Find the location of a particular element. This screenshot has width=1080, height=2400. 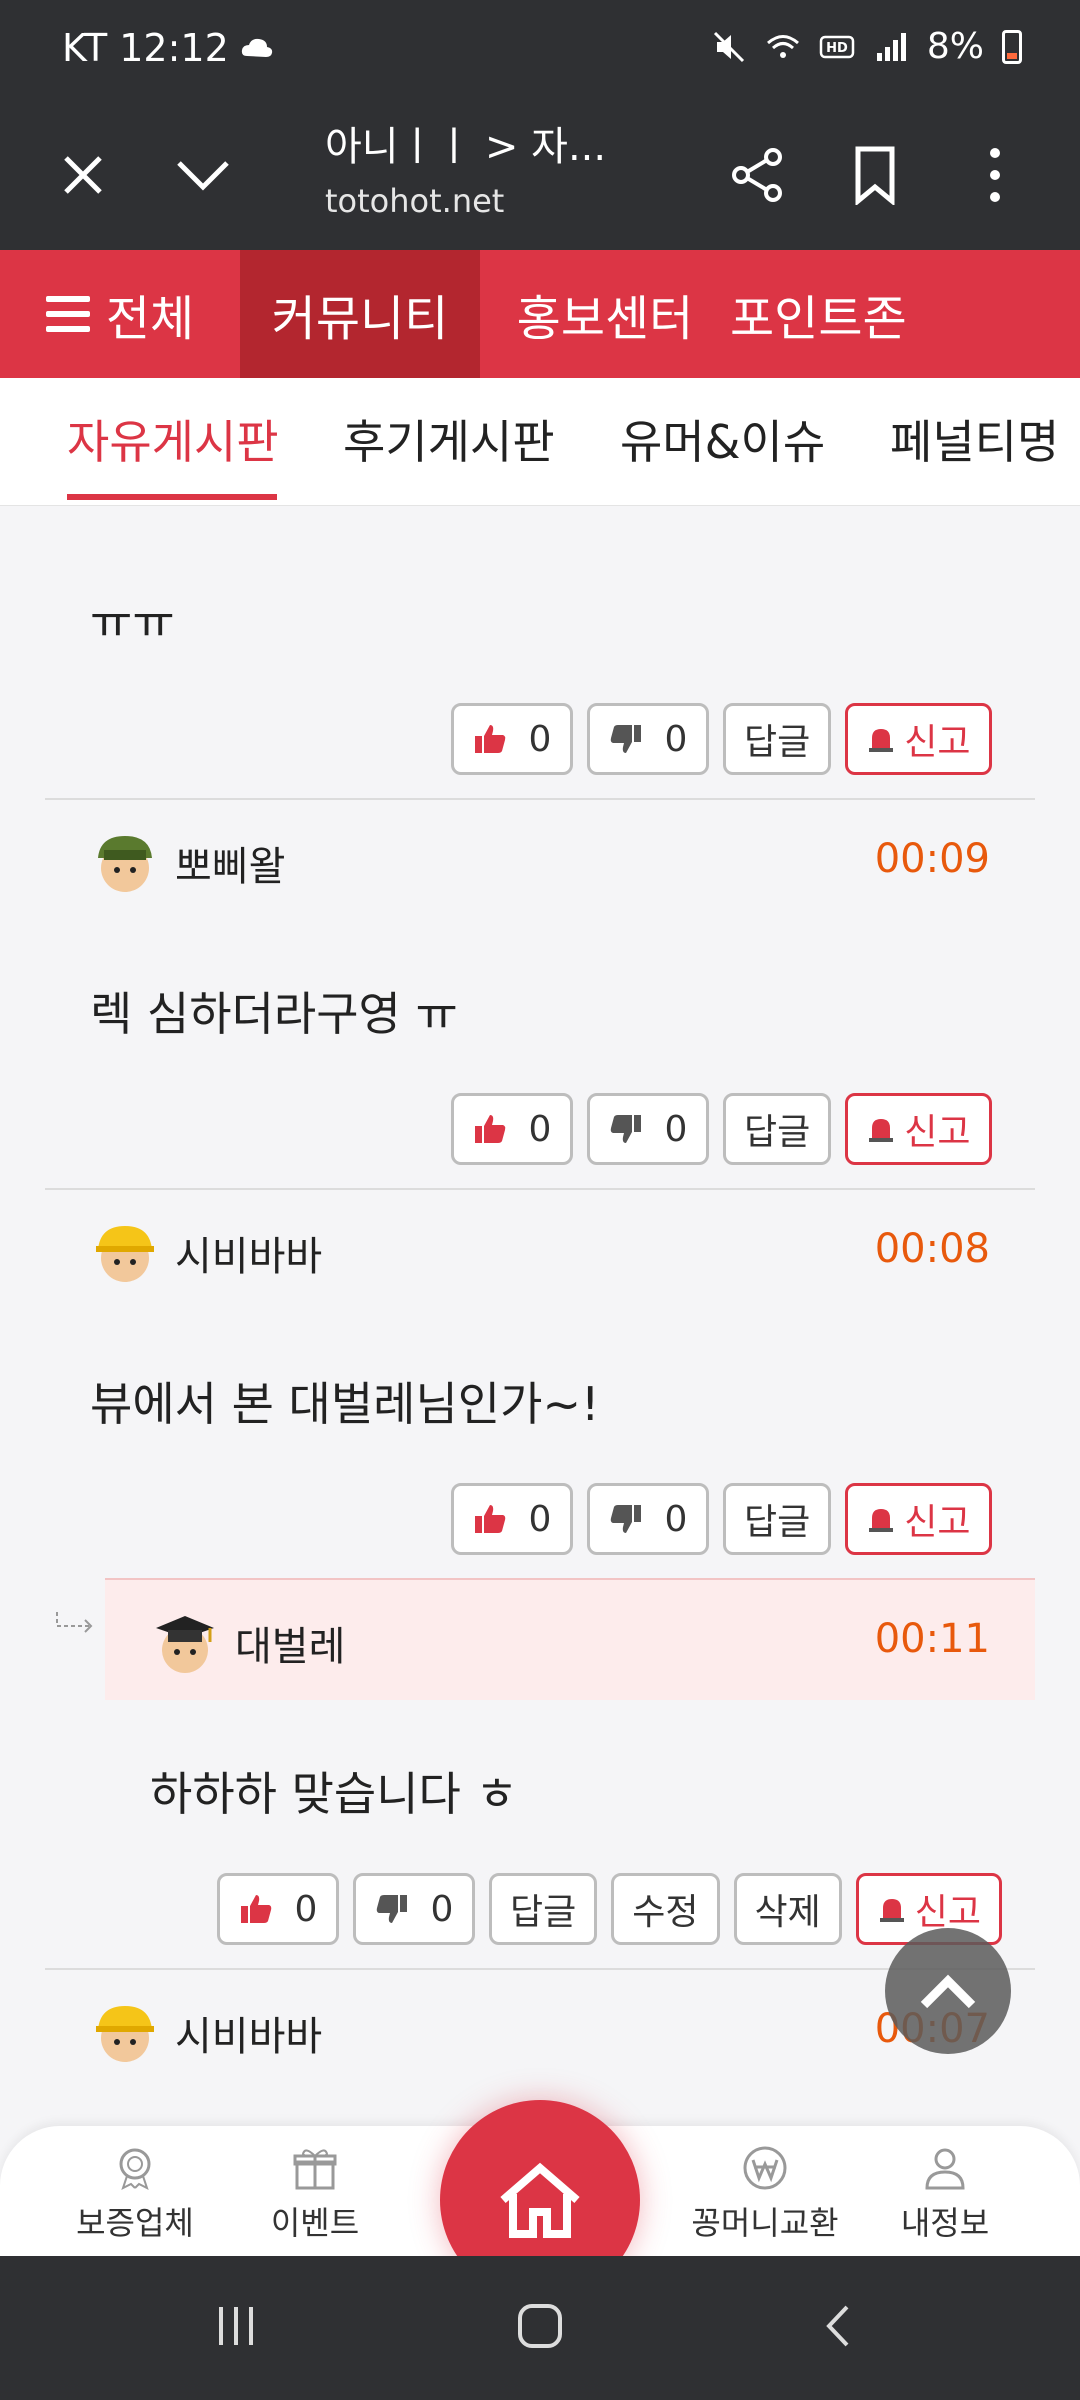

comment-text: 렉 심하더라구영 ㅠ is located at coordinates (274, 1014).